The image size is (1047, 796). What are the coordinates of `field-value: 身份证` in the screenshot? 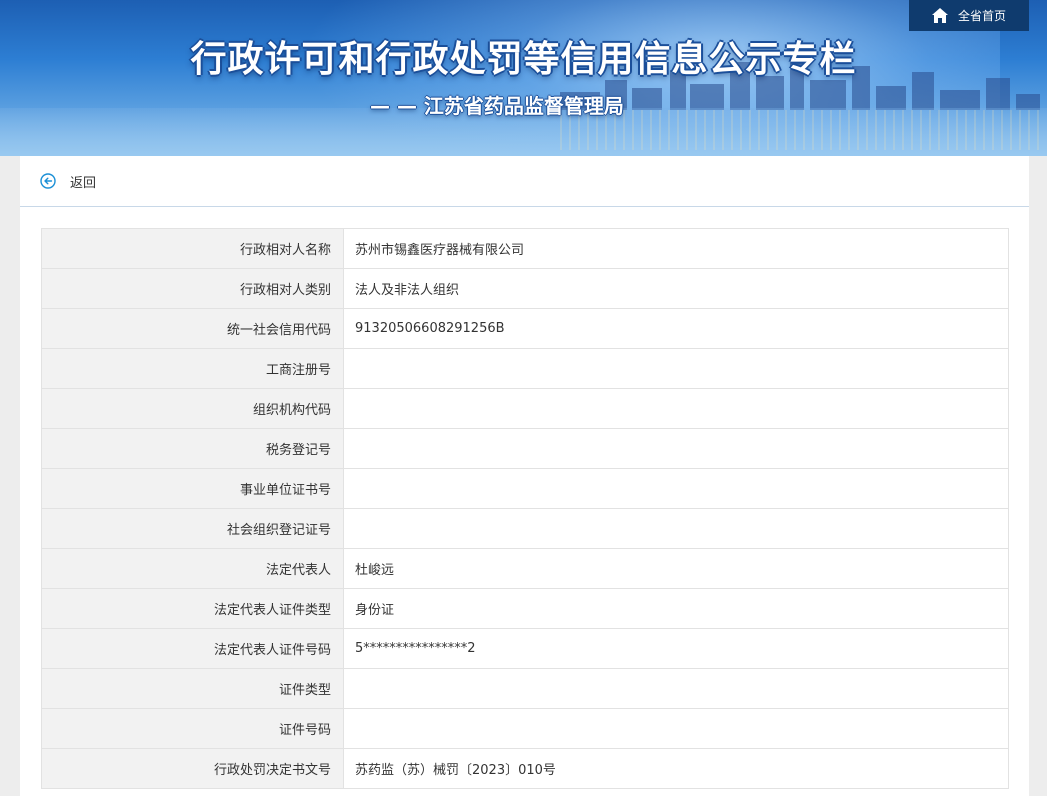 It's located at (676, 608).